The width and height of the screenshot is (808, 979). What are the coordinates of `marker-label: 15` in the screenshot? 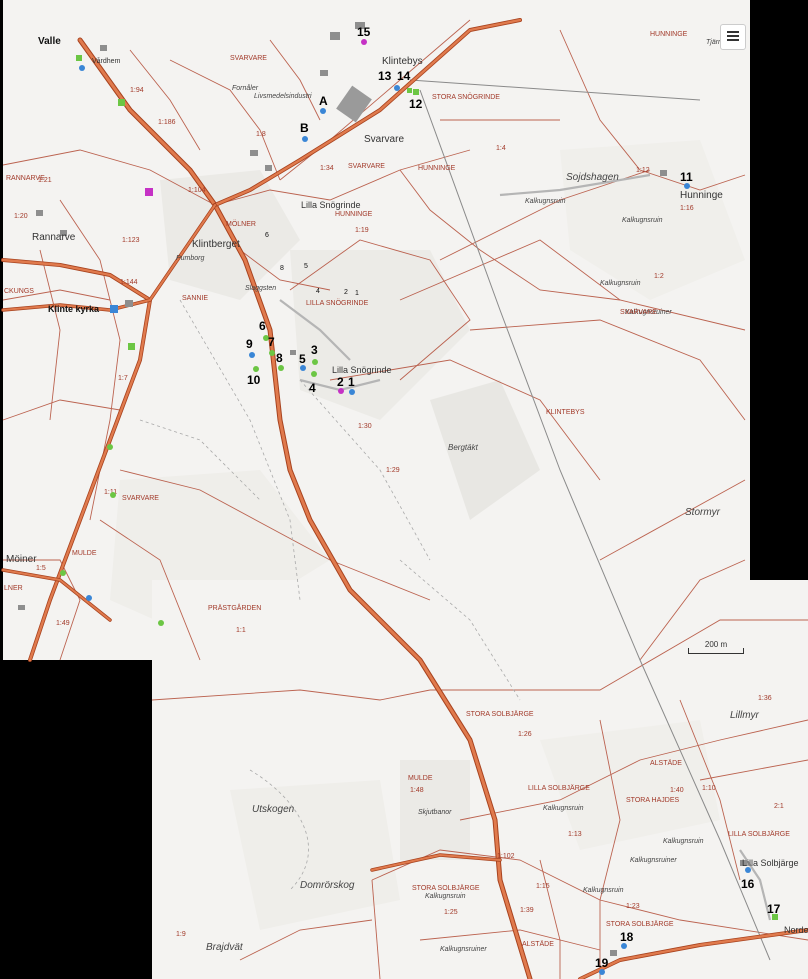 It's located at (364, 32).